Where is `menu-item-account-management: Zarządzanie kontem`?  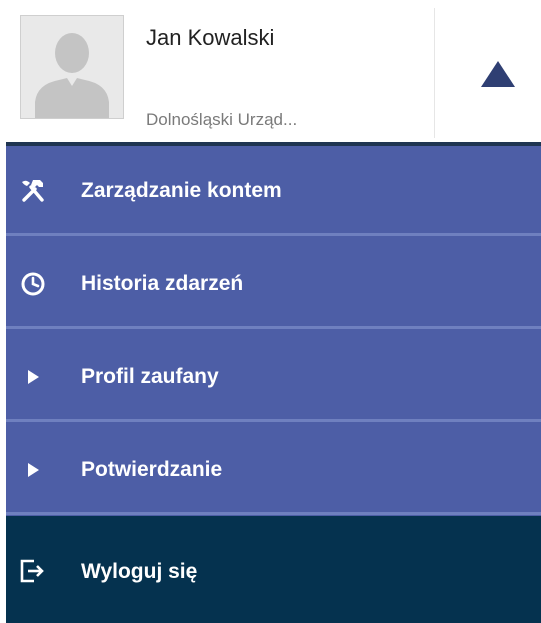 menu-item-account-management: Zarządzanie kontem is located at coordinates (273, 191).